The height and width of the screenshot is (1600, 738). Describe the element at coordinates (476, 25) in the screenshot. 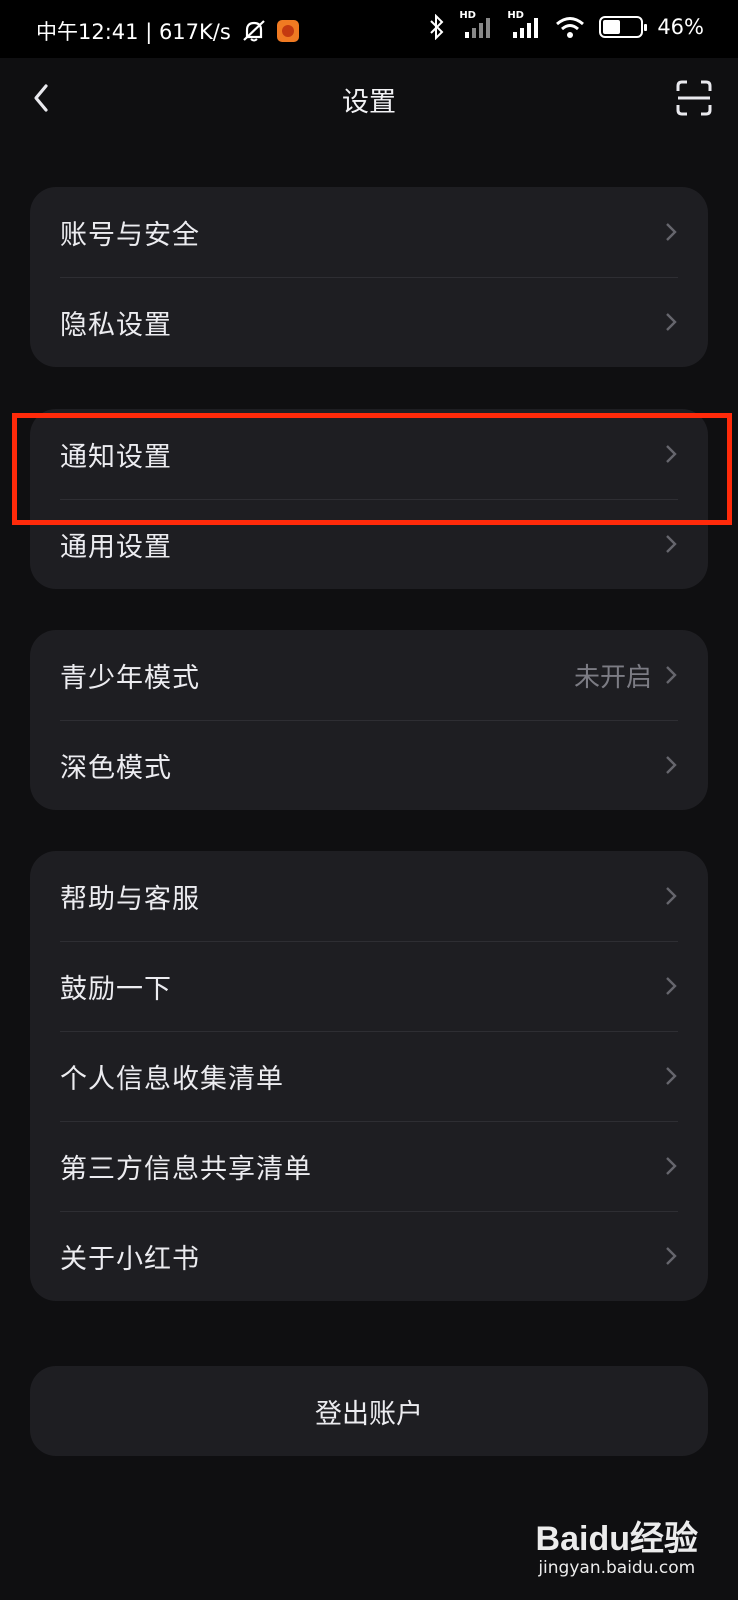

I see `signal-1-icon: HD` at that location.